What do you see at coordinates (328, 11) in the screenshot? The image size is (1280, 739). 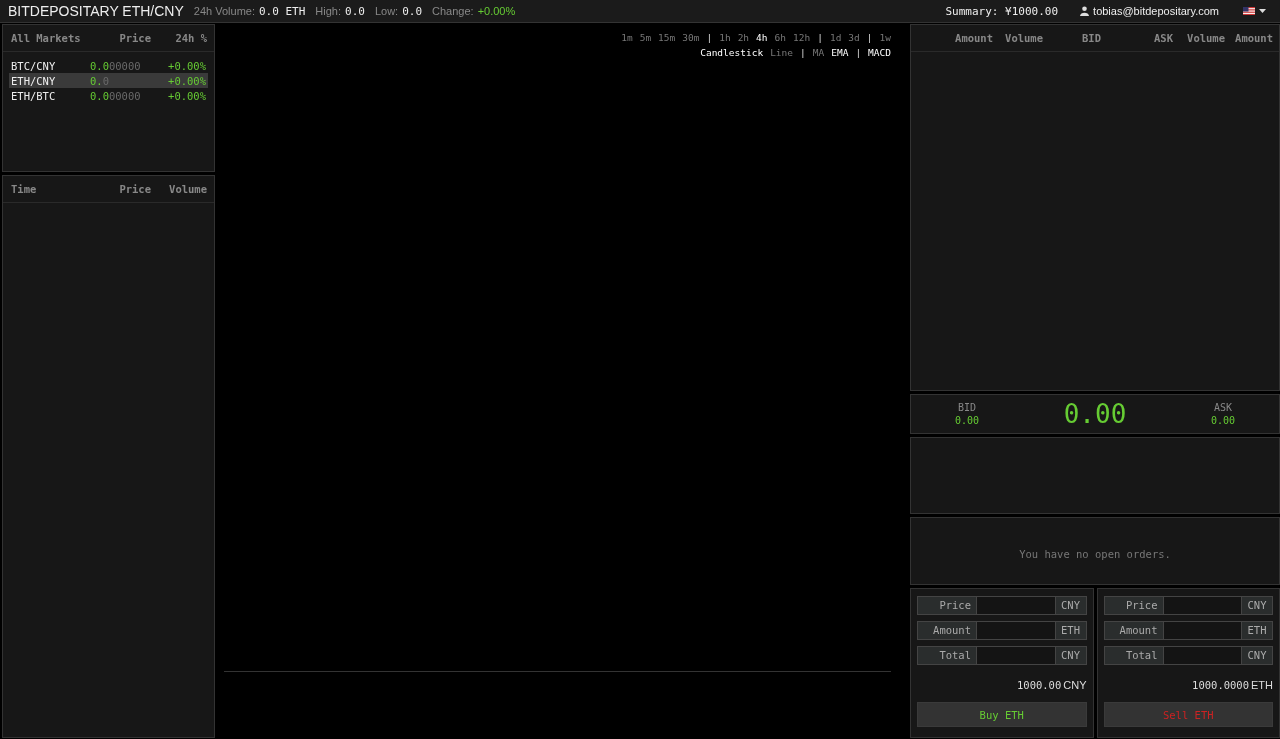 I see `stat-label: High:` at bounding box center [328, 11].